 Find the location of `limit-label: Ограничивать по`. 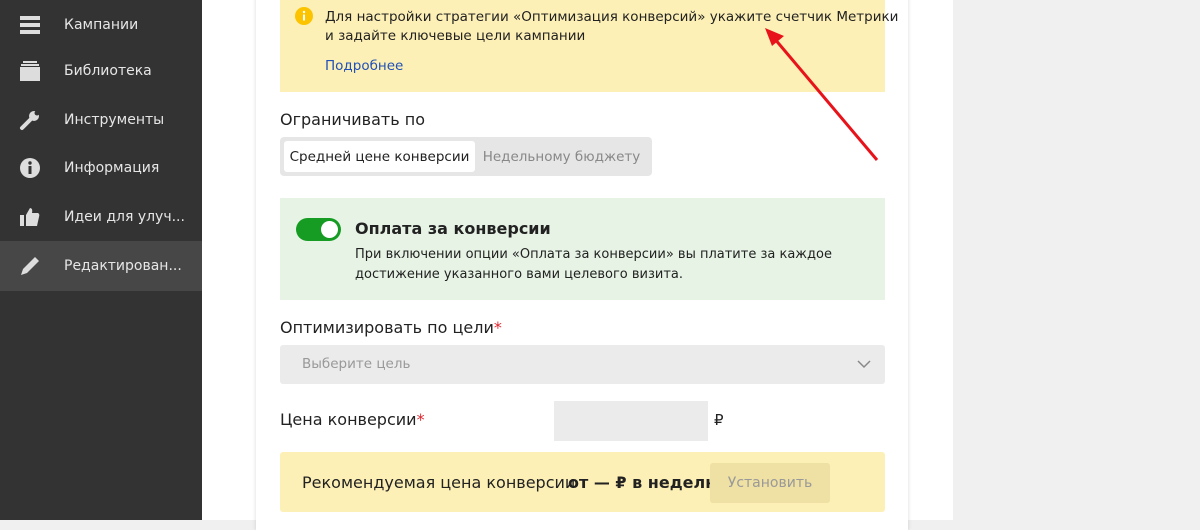

limit-label: Ограничивать по is located at coordinates (352, 119).